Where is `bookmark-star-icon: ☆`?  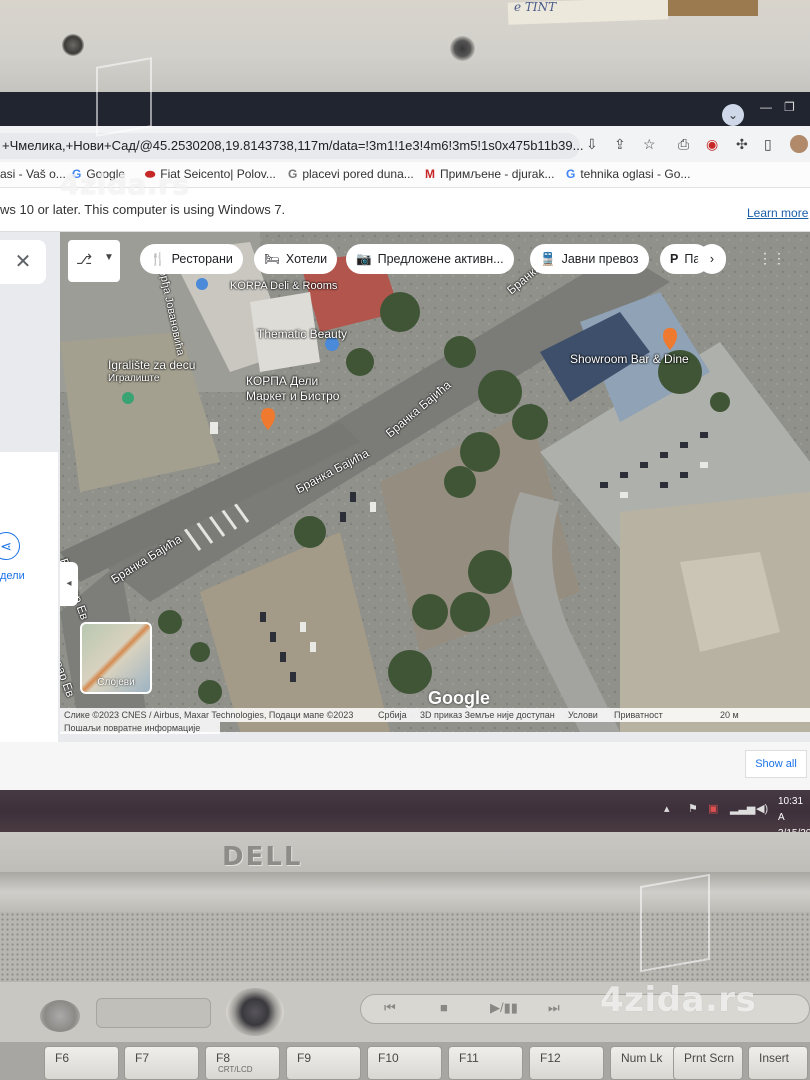 bookmark-star-icon: ☆ is located at coordinates (649, 144).